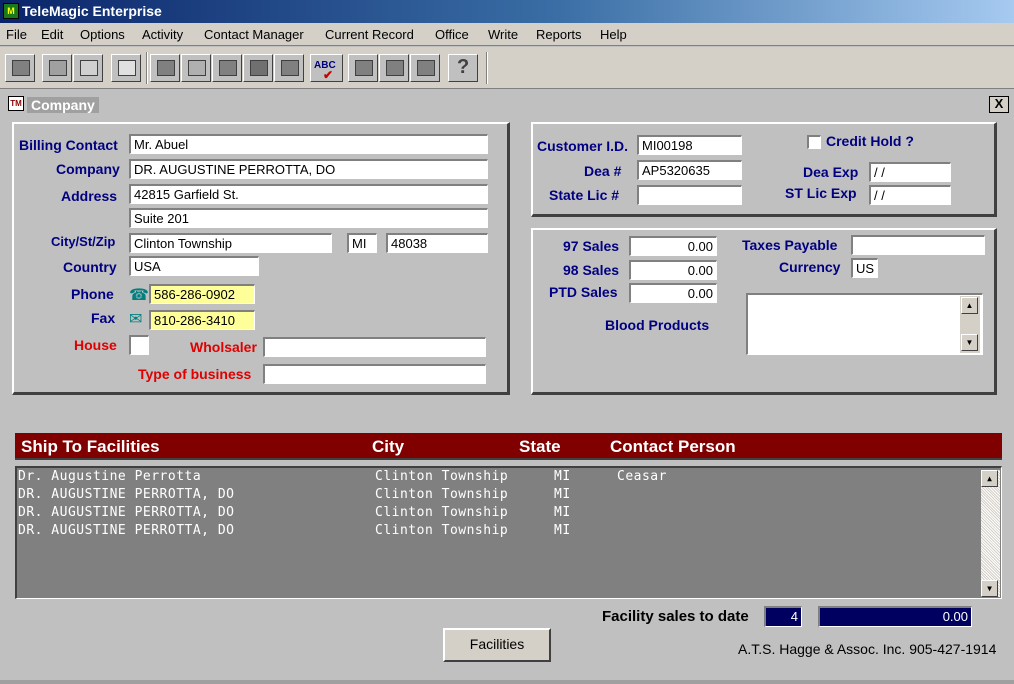 The width and height of the screenshot is (1014, 684). Describe the element at coordinates (910, 195) in the screenshot. I see `st-lic-exp-field: / /` at that location.